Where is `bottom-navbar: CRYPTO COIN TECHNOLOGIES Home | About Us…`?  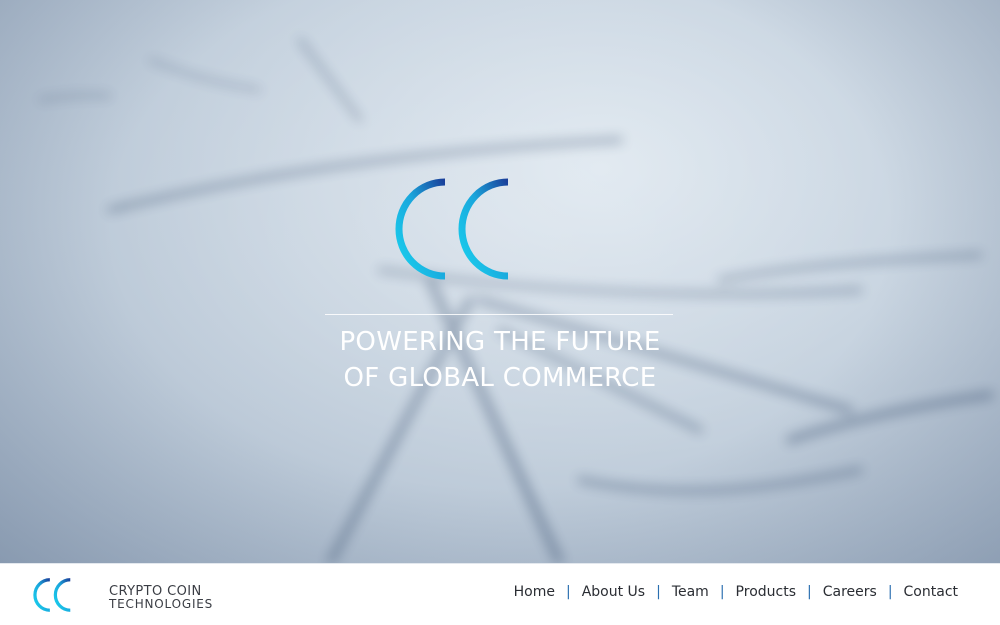
bottom-navbar: CRYPTO COIN TECHNOLOGIES Home | About Us… is located at coordinates (500, 594).